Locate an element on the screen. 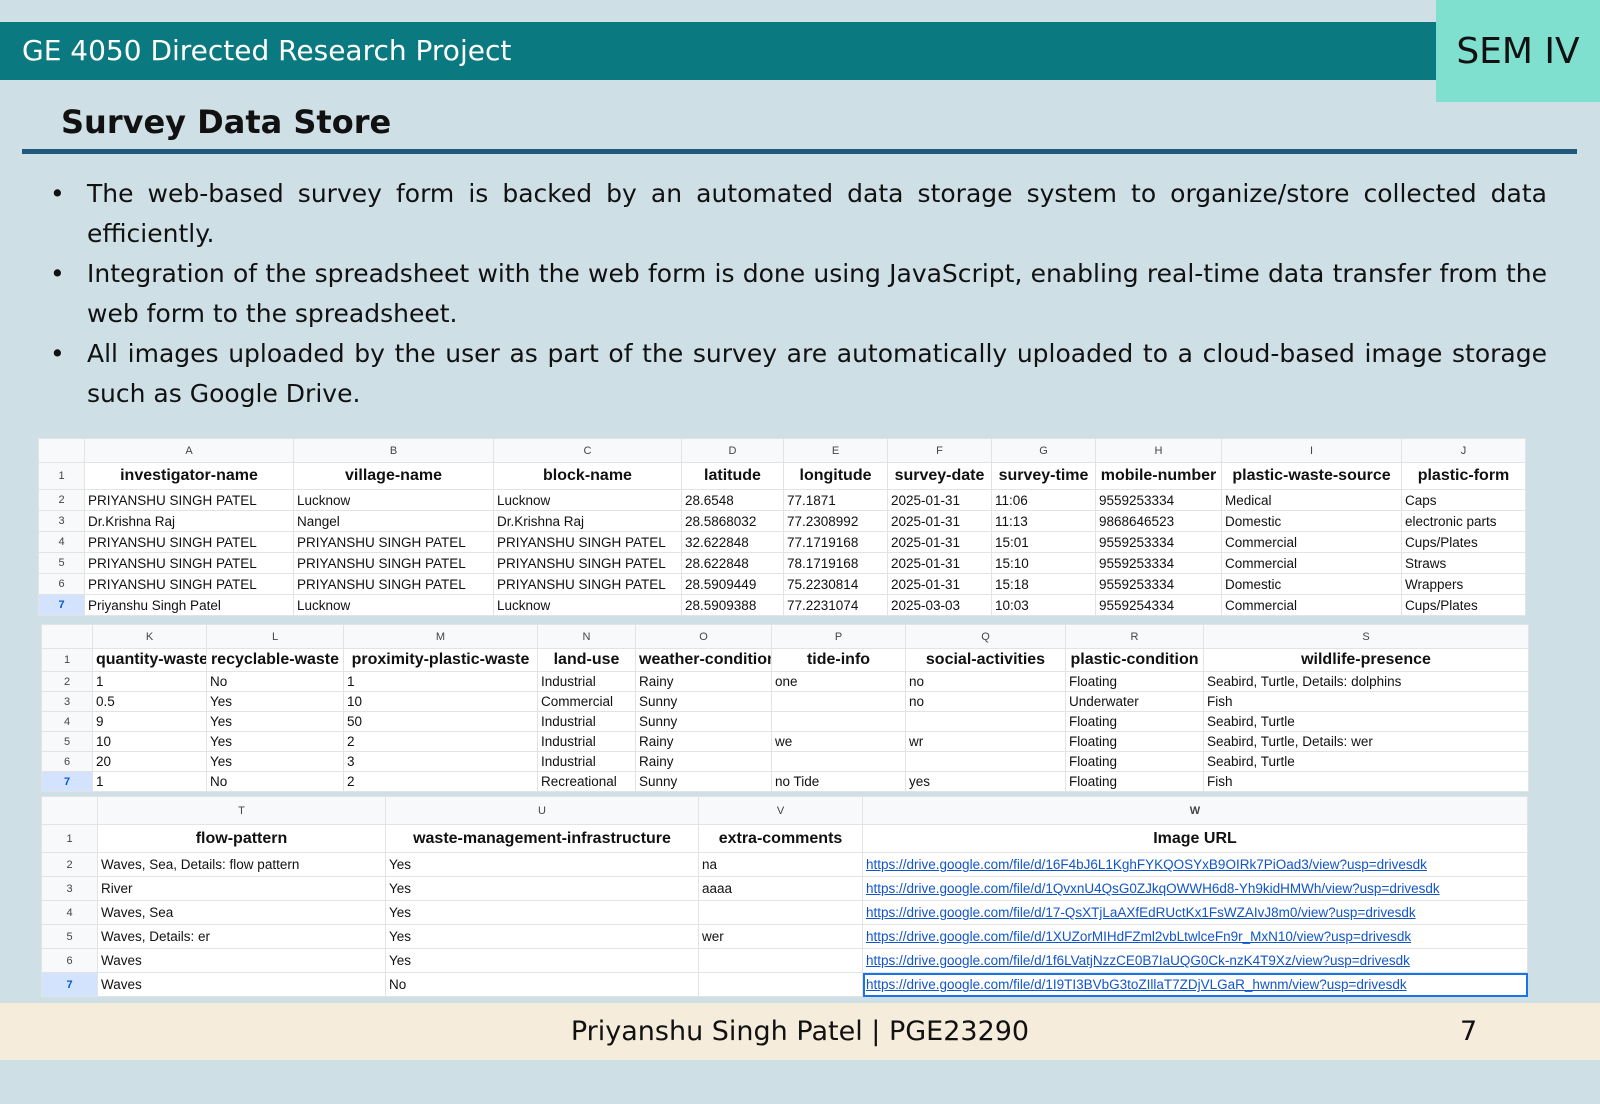 The image size is (1600, 1104). column-header-e: E is located at coordinates (835, 450).